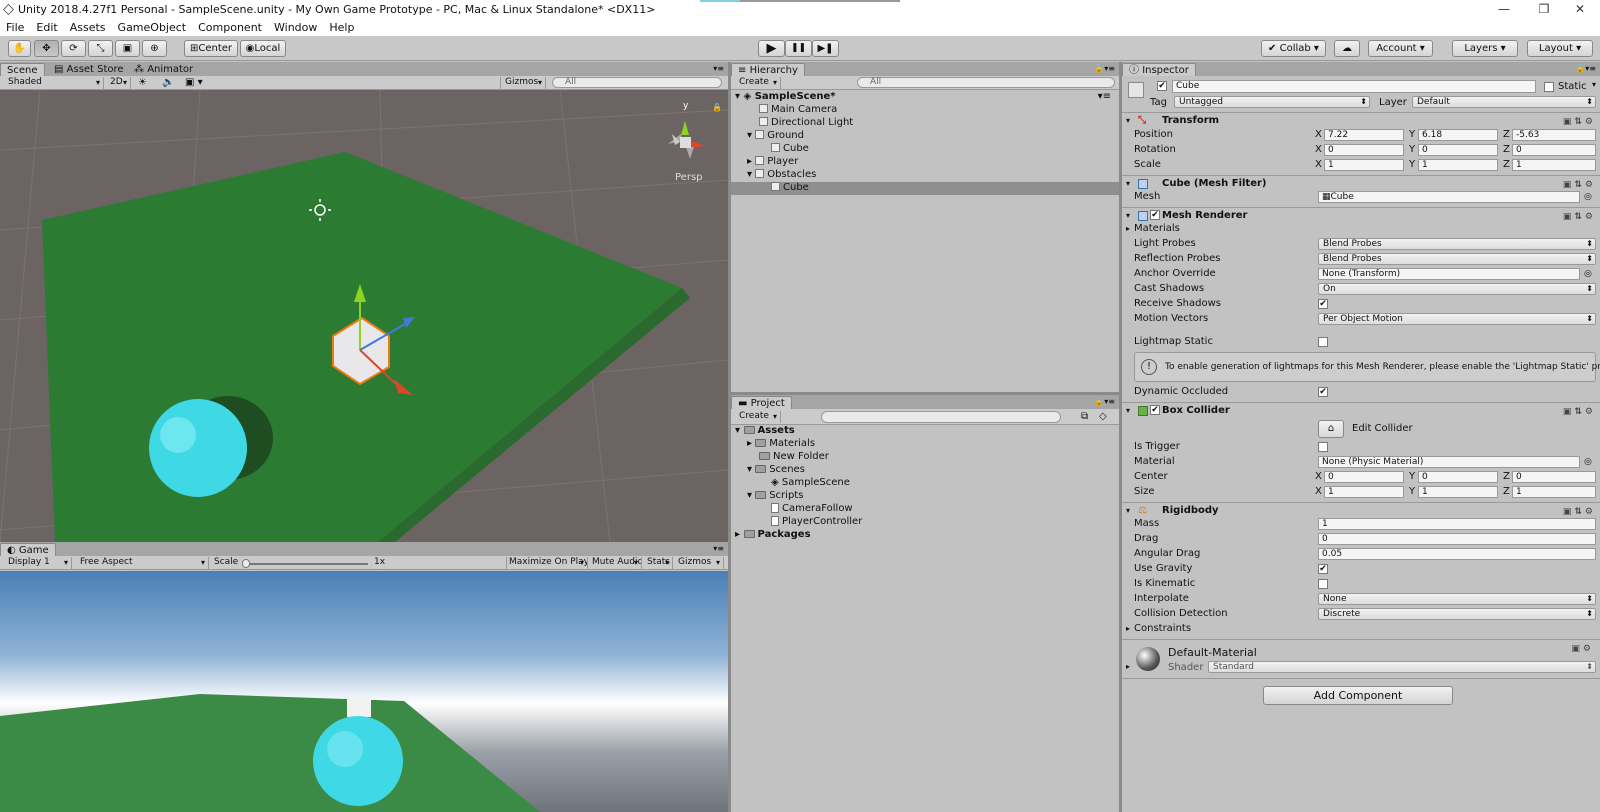 Image resolution: width=1600 pixels, height=812 pixels. Describe the element at coordinates (1458, 477) in the screenshot. I see `center-y-field: 0` at that location.